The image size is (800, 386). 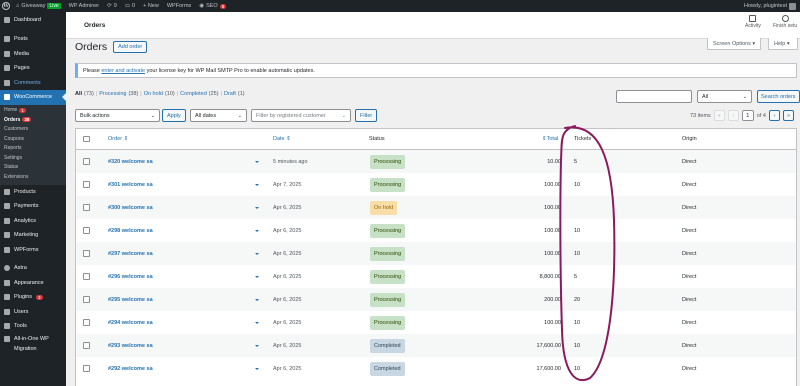 What do you see at coordinates (33, 326) in the screenshot?
I see `sidebar-item-tools: Tools` at bounding box center [33, 326].